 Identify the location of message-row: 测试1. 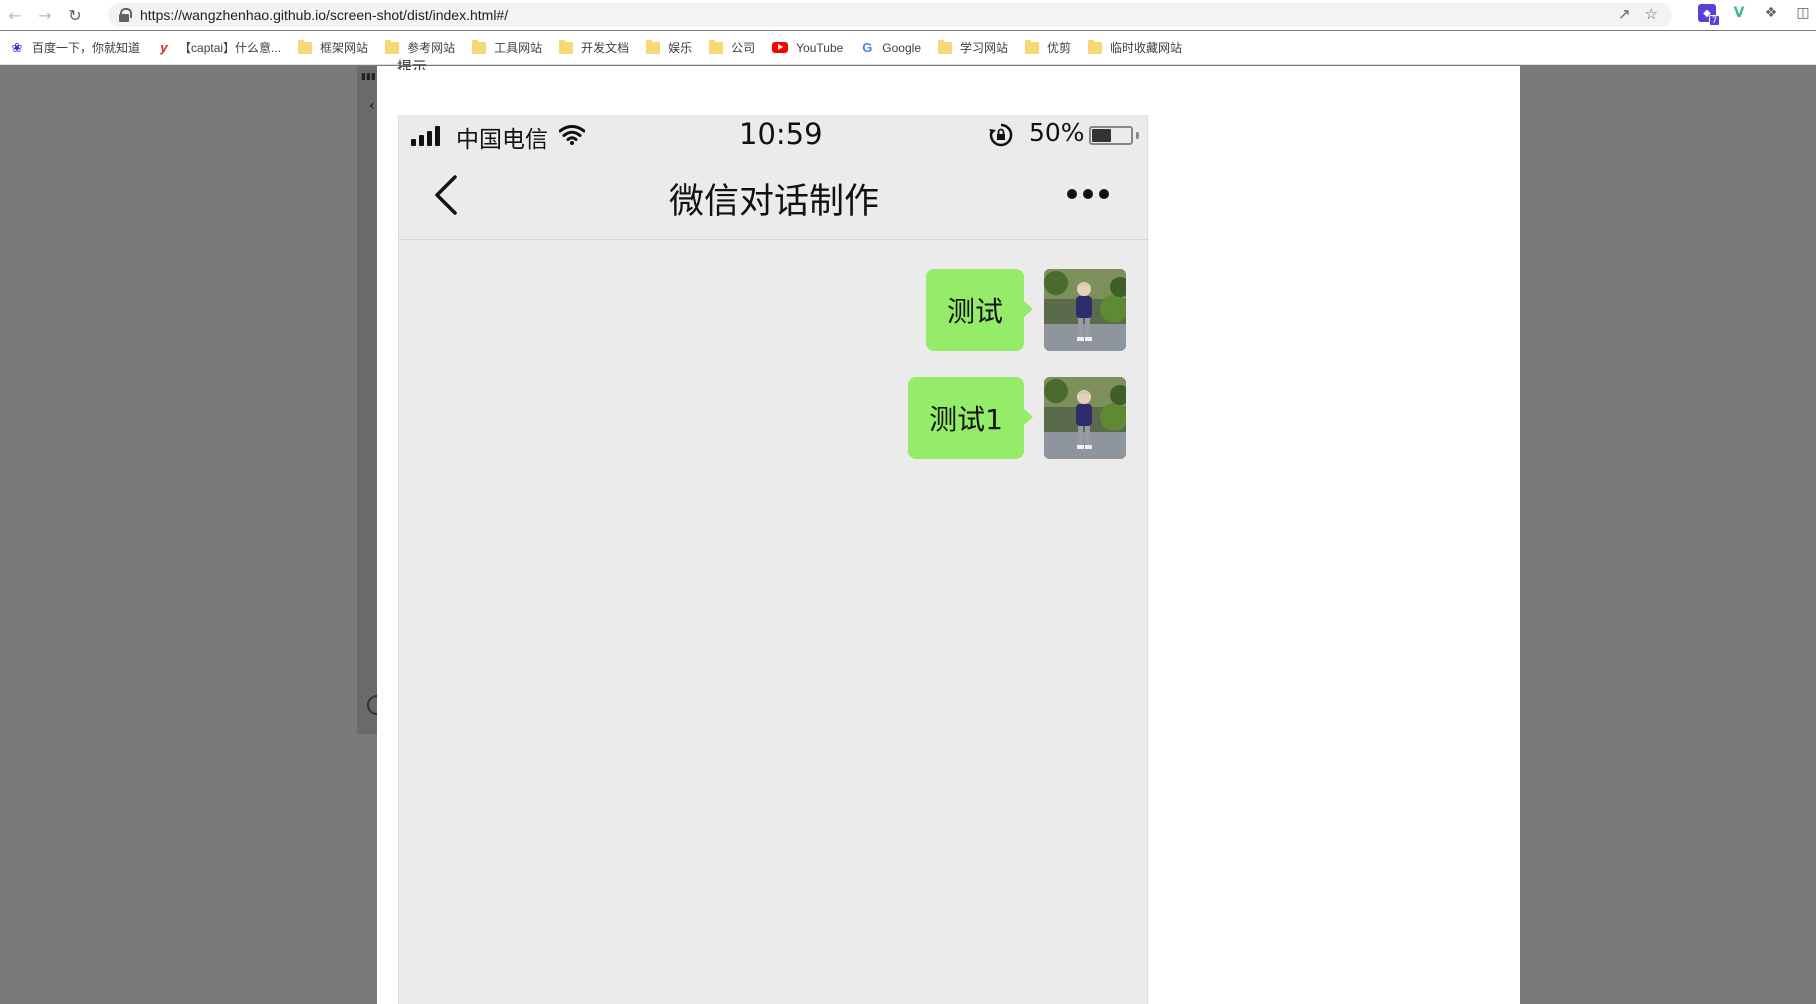
(774, 418).